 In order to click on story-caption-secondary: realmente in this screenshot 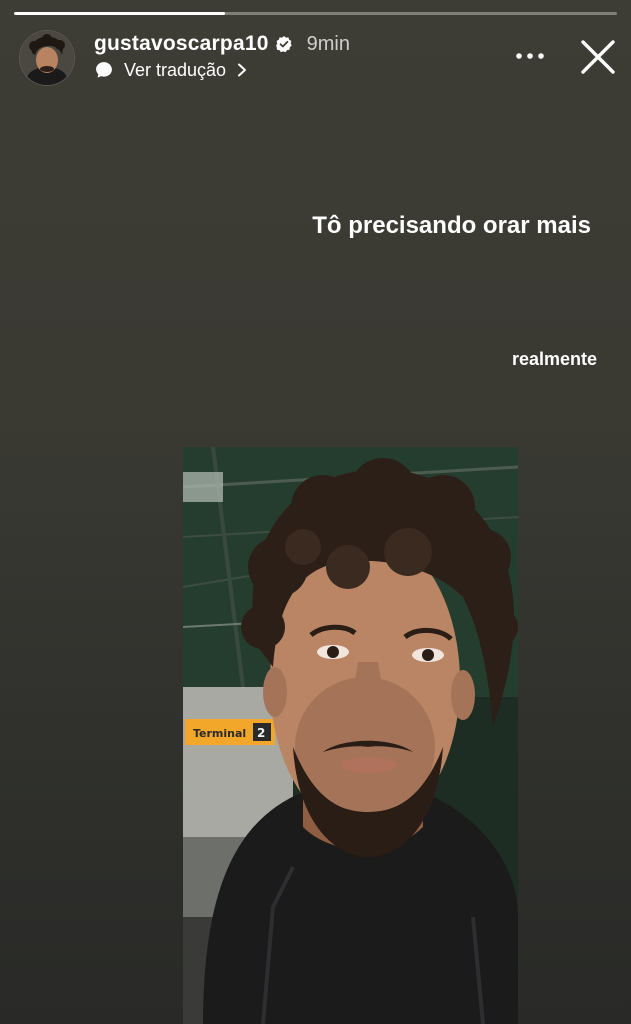, I will do `click(554, 359)`.